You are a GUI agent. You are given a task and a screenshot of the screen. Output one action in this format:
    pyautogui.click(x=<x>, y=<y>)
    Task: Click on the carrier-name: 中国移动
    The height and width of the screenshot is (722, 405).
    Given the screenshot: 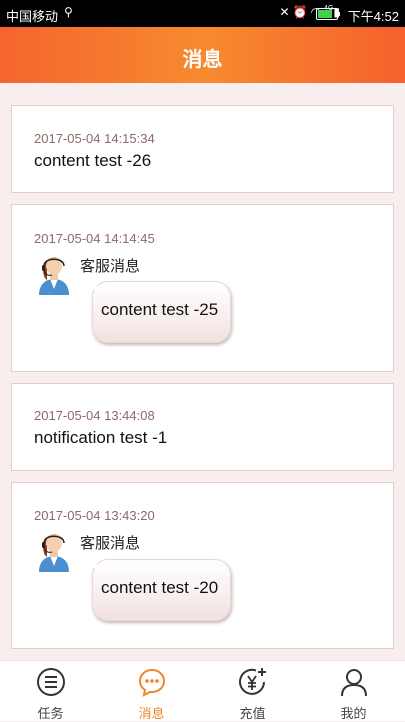 What is the action you would take?
    pyautogui.click(x=32, y=16)
    